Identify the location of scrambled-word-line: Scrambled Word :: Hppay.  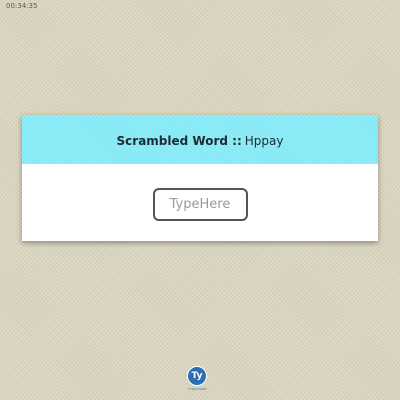
(200, 141).